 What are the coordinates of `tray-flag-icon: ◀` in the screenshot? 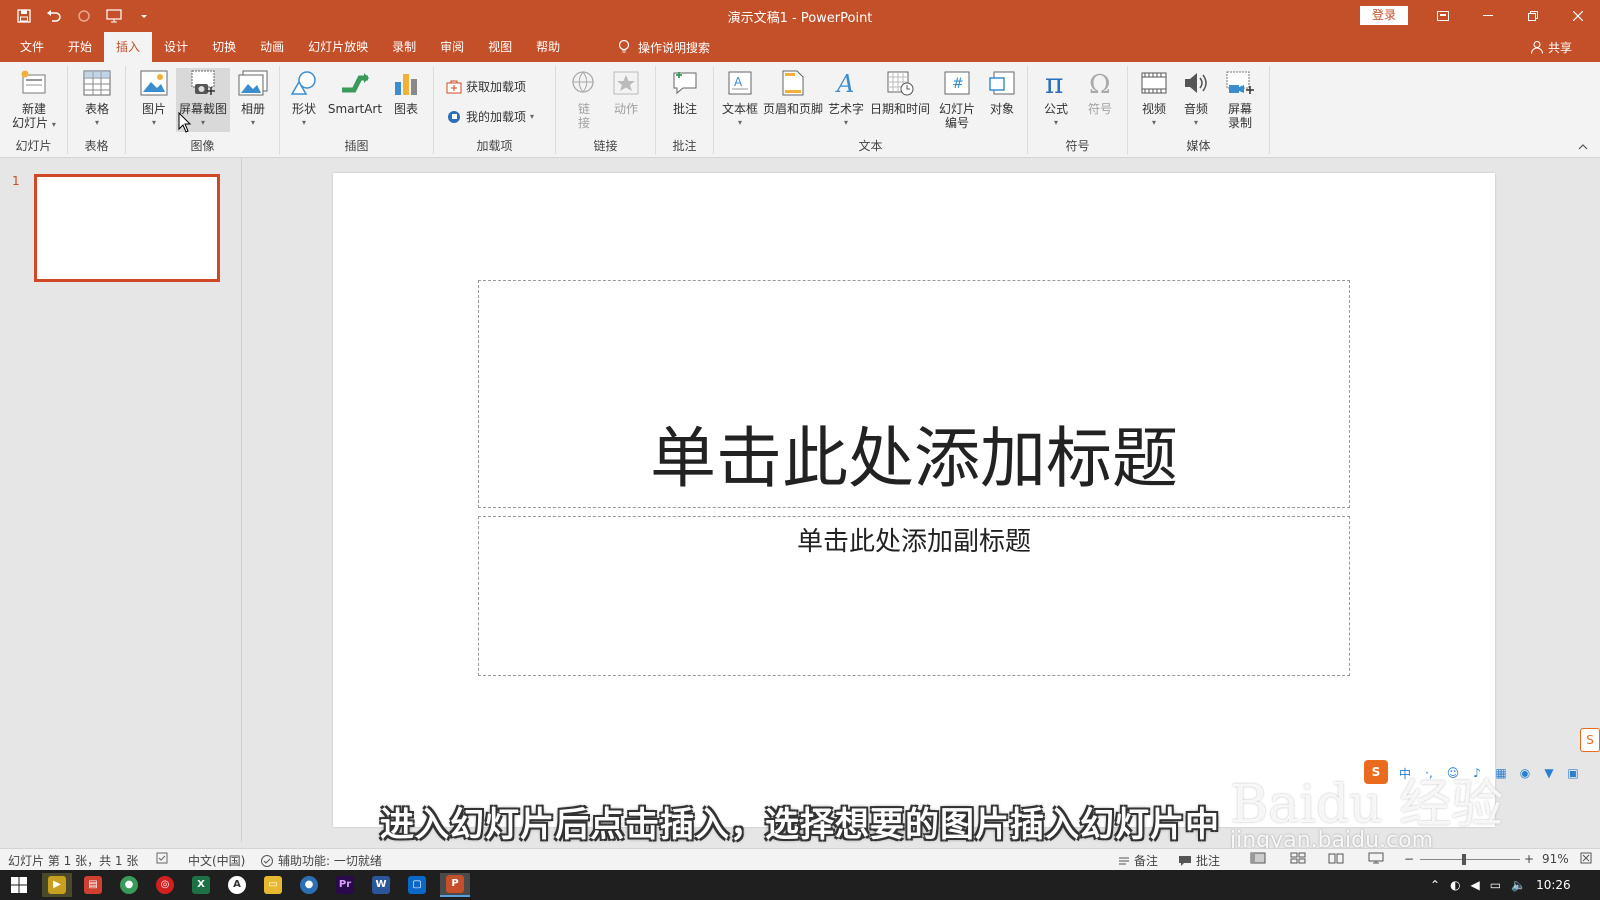 It's located at (1475, 885).